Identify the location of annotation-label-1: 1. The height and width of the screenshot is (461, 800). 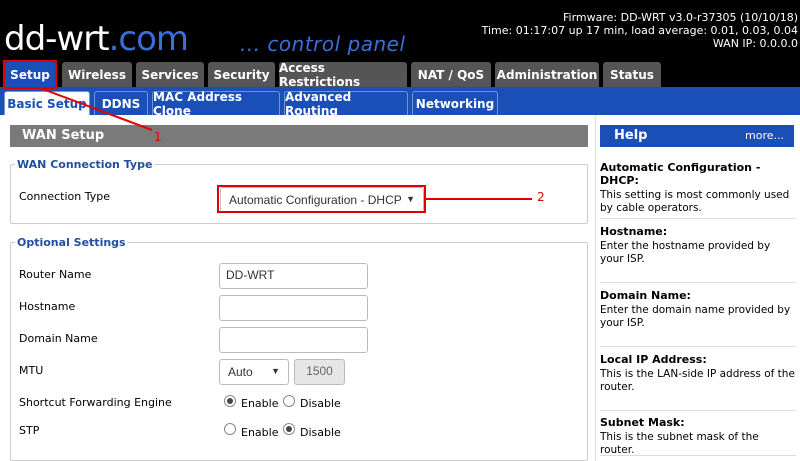
(158, 137).